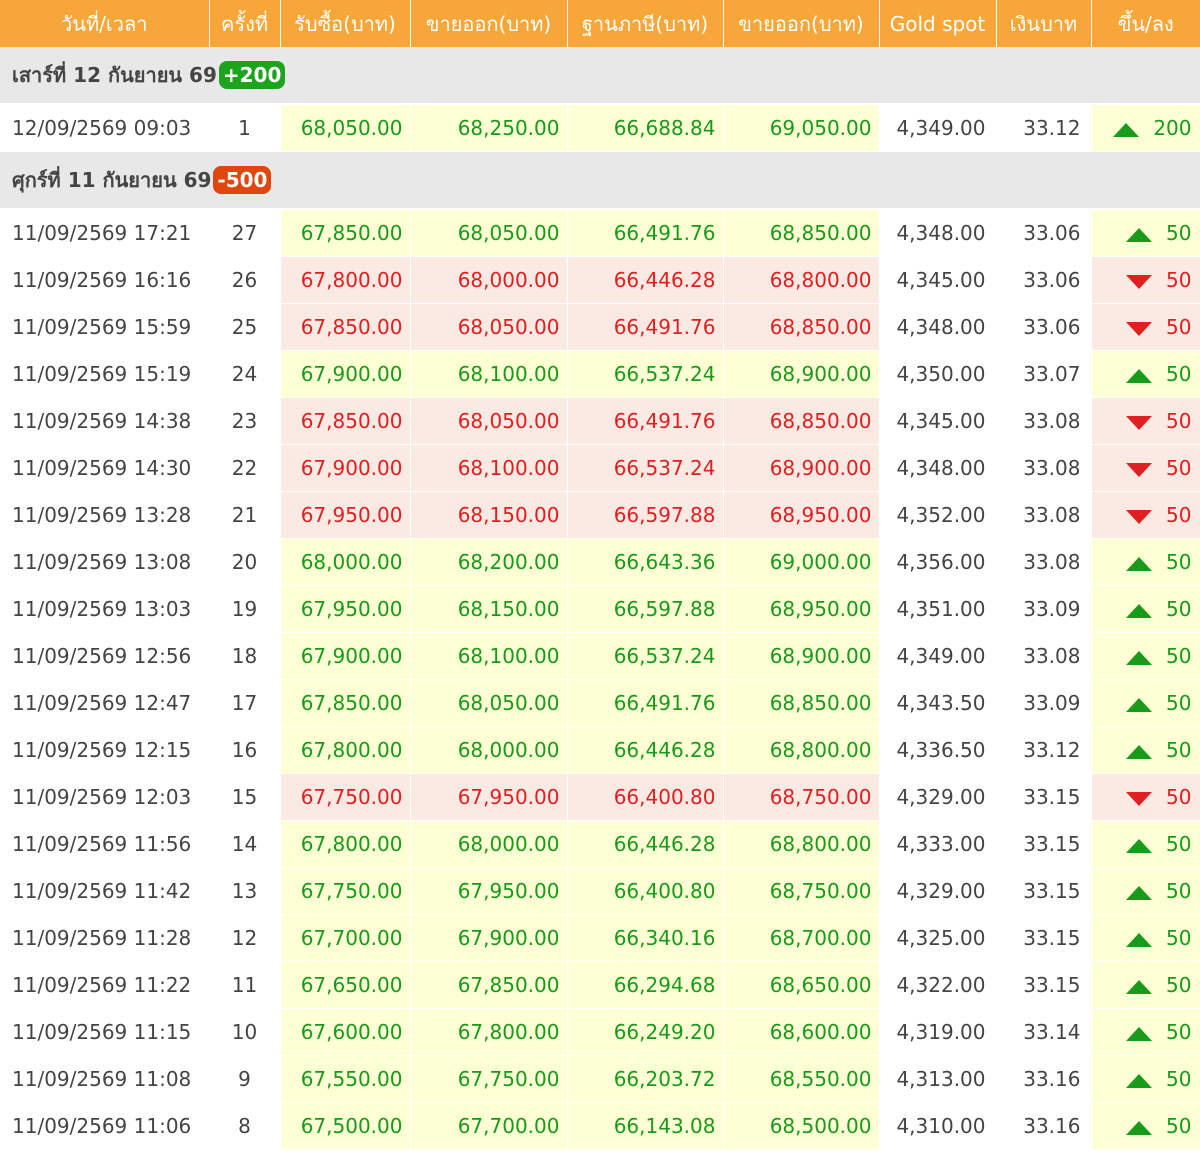  Describe the element at coordinates (345, 938) in the screenshot. I see `buy-price-cell: 67,700.00` at that location.